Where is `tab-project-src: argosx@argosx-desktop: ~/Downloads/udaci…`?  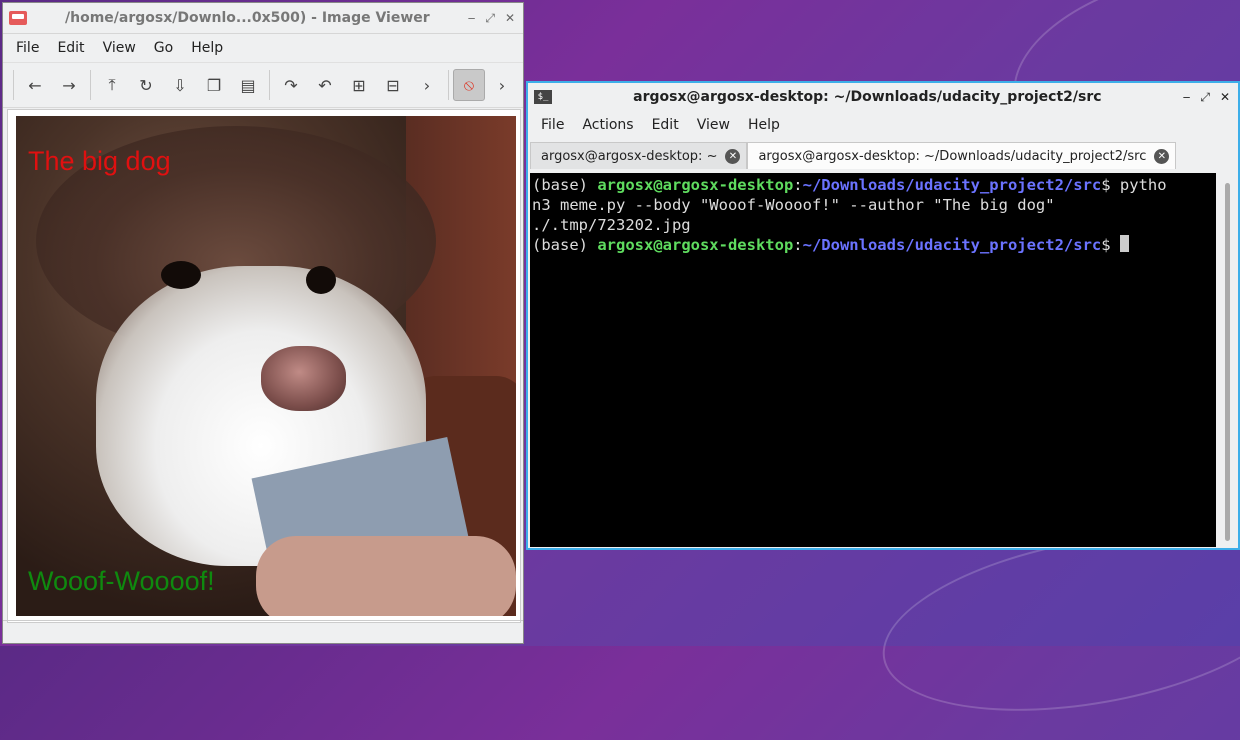 tab-project-src: argosx@argosx-desktop: ~/Downloads/udaci… is located at coordinates (962, 155).